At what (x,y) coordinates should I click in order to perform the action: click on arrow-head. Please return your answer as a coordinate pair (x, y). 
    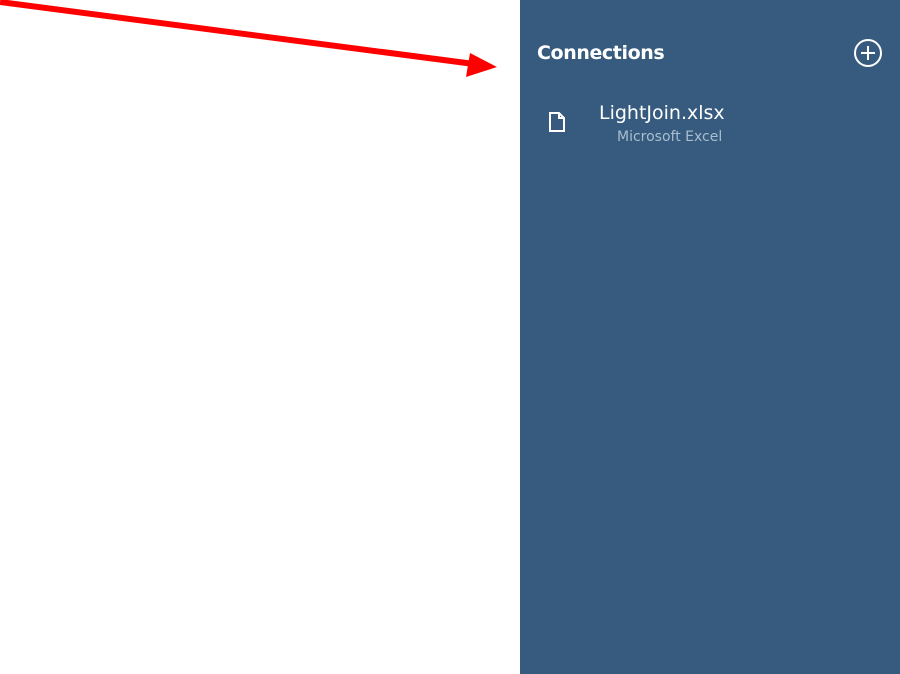
    Looking at the image, I should click on (481, 65).